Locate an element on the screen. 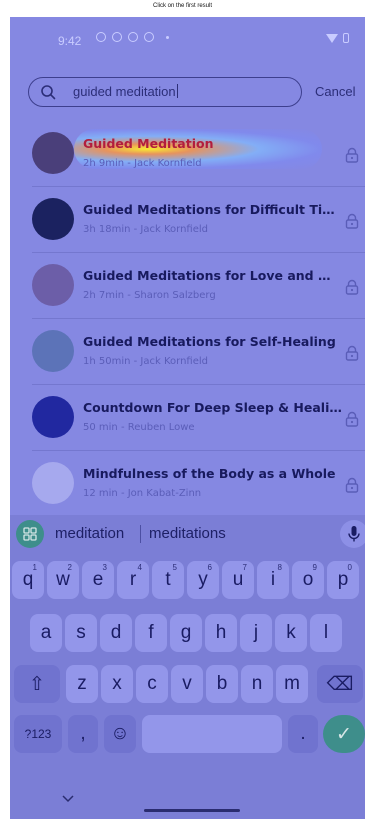 The image size is (365, 819). shift-key: ⇧ is located at coordinates (37, 684).